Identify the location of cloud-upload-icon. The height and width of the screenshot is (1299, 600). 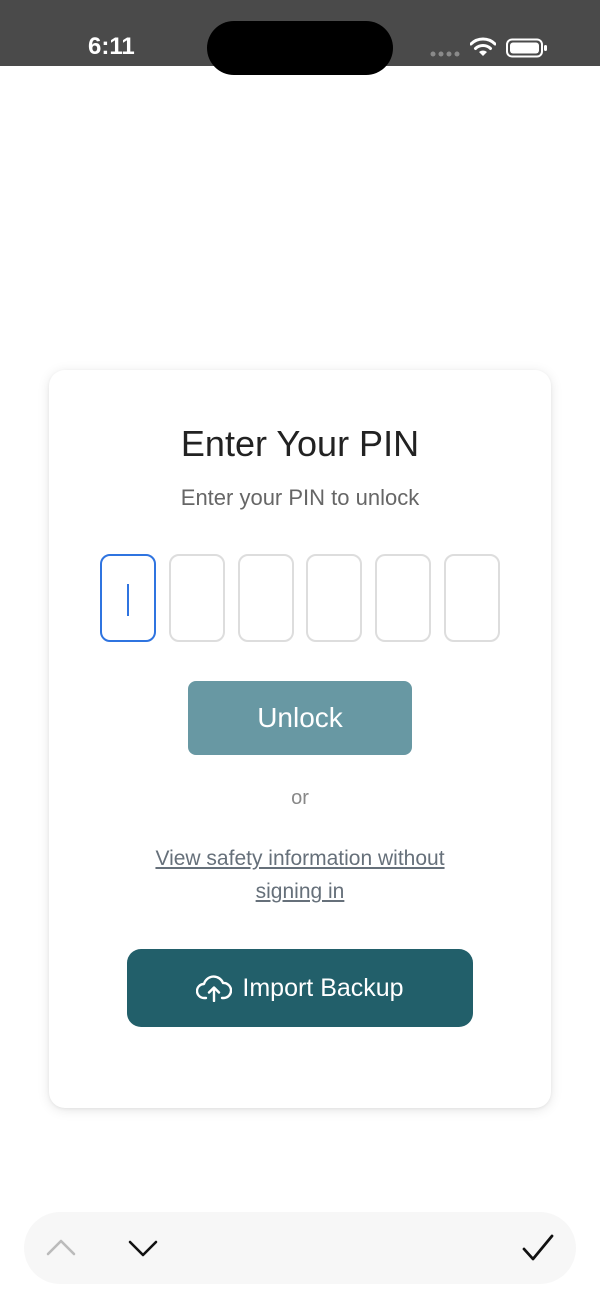
(214, 988).